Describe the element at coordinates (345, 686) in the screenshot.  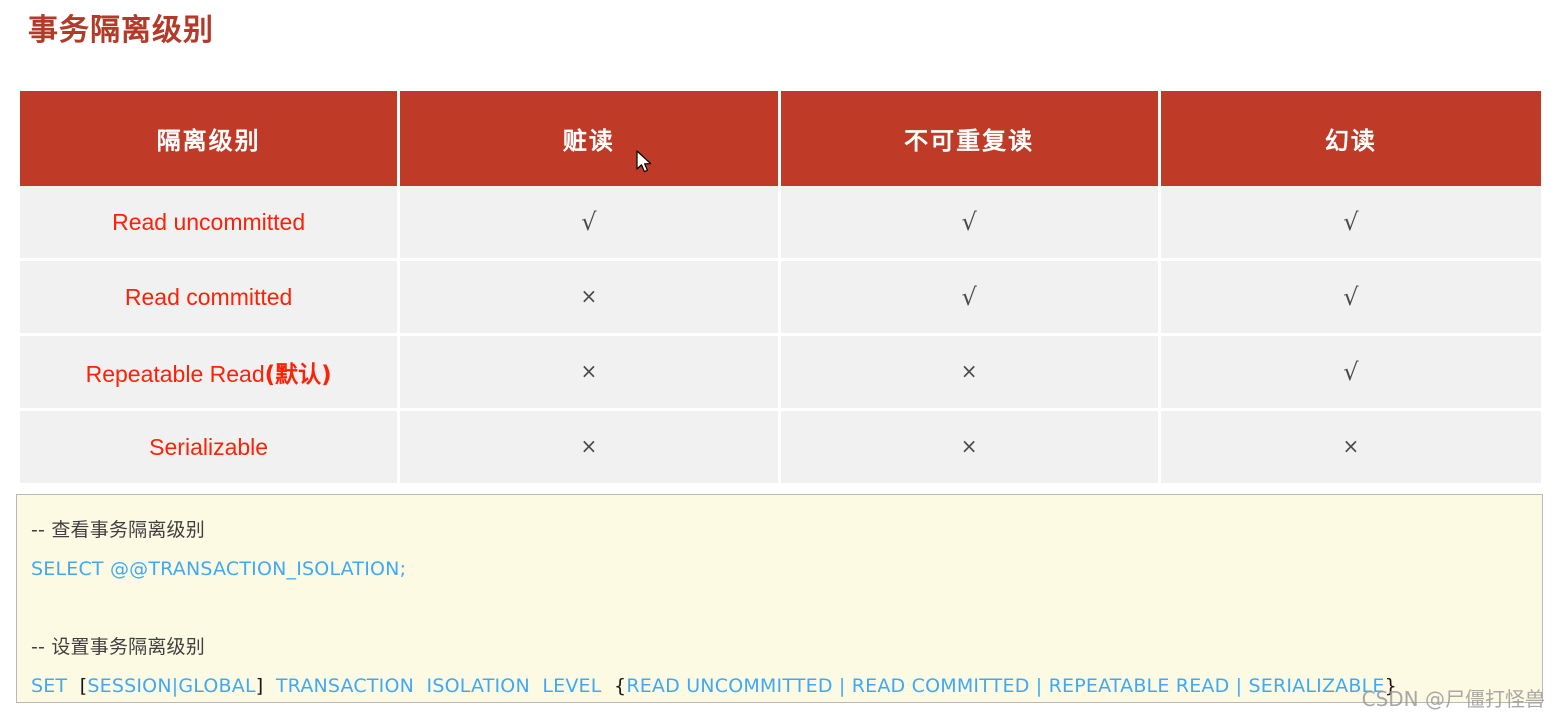
I see `sql-keyword-transaction: TRANSACTION` at that location.